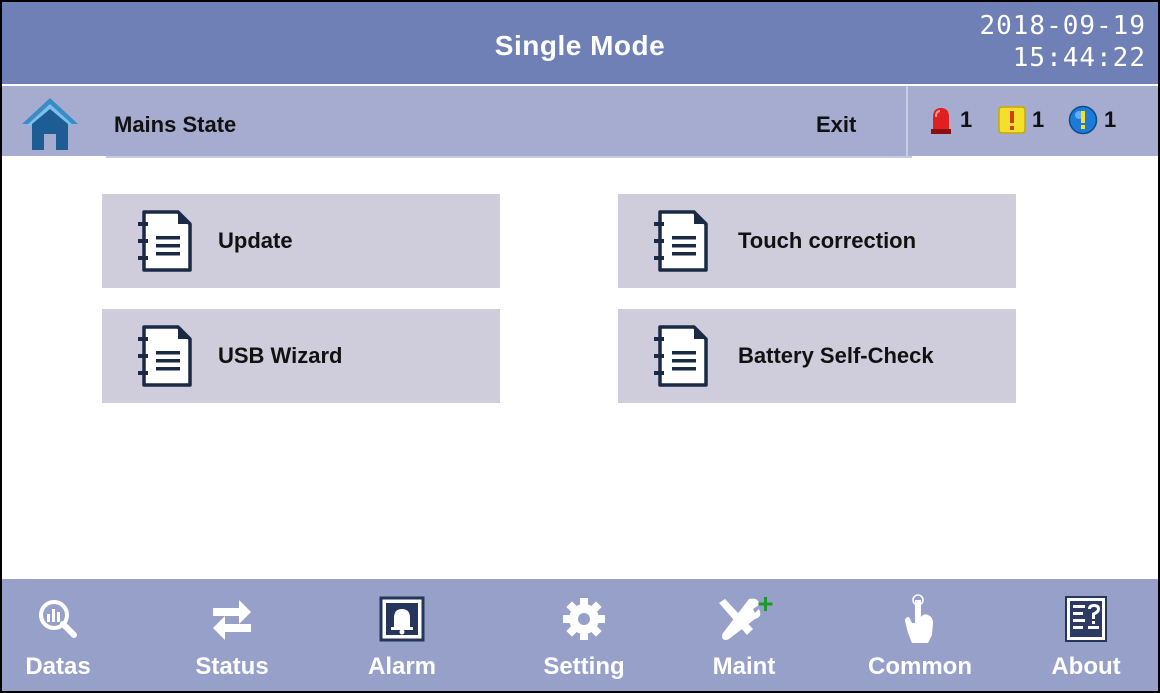 This screenshot has height=693, width=1160. Describe the element at coordinates (1086, 619) in the screenshot. I see `help-document-icon` at that location.